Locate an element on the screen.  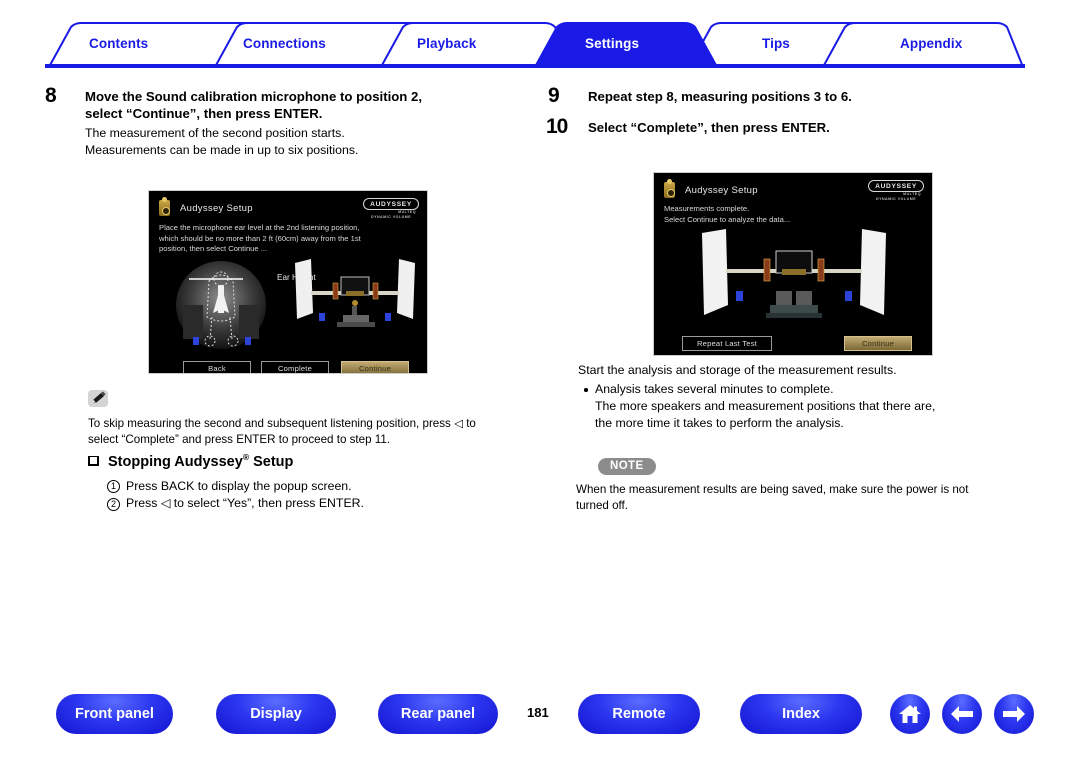
step-10: 10 Select “Complete”, then press ENTER. is located at coordinates (792, 126).